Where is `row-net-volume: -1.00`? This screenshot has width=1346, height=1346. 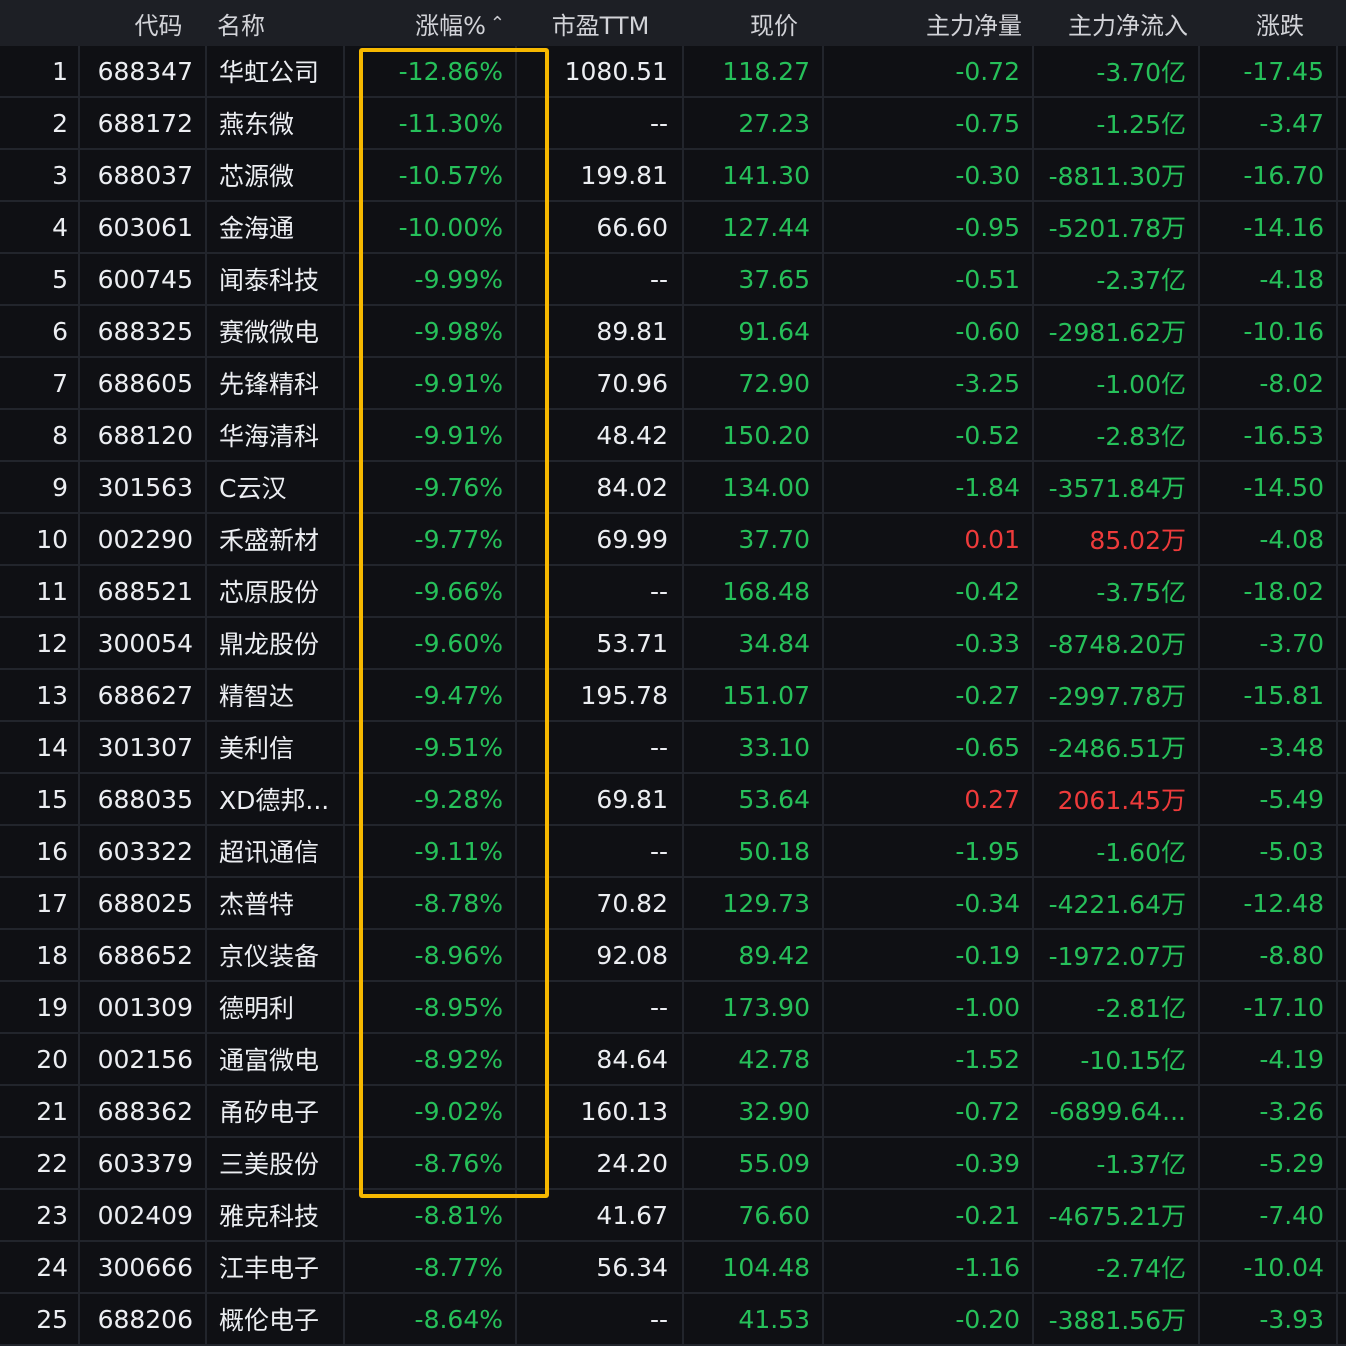 row-net-volume: -1.00 is located at coordinates (929, 1007).